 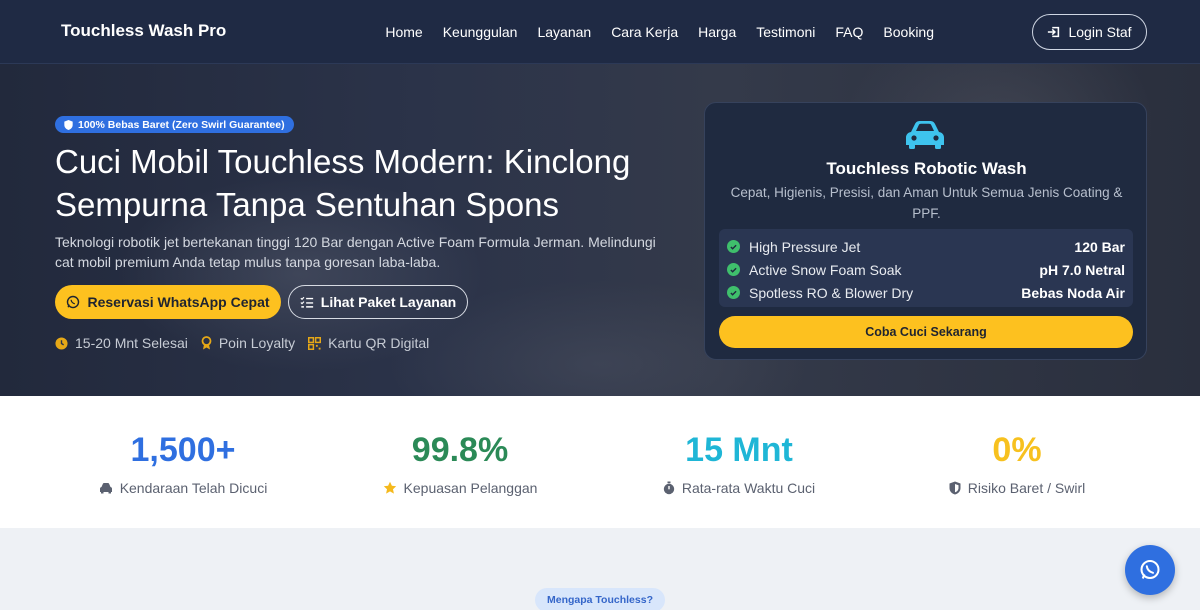 I want to click on spec-value: Bebas Noda Air, so click(x=1073, y=292).